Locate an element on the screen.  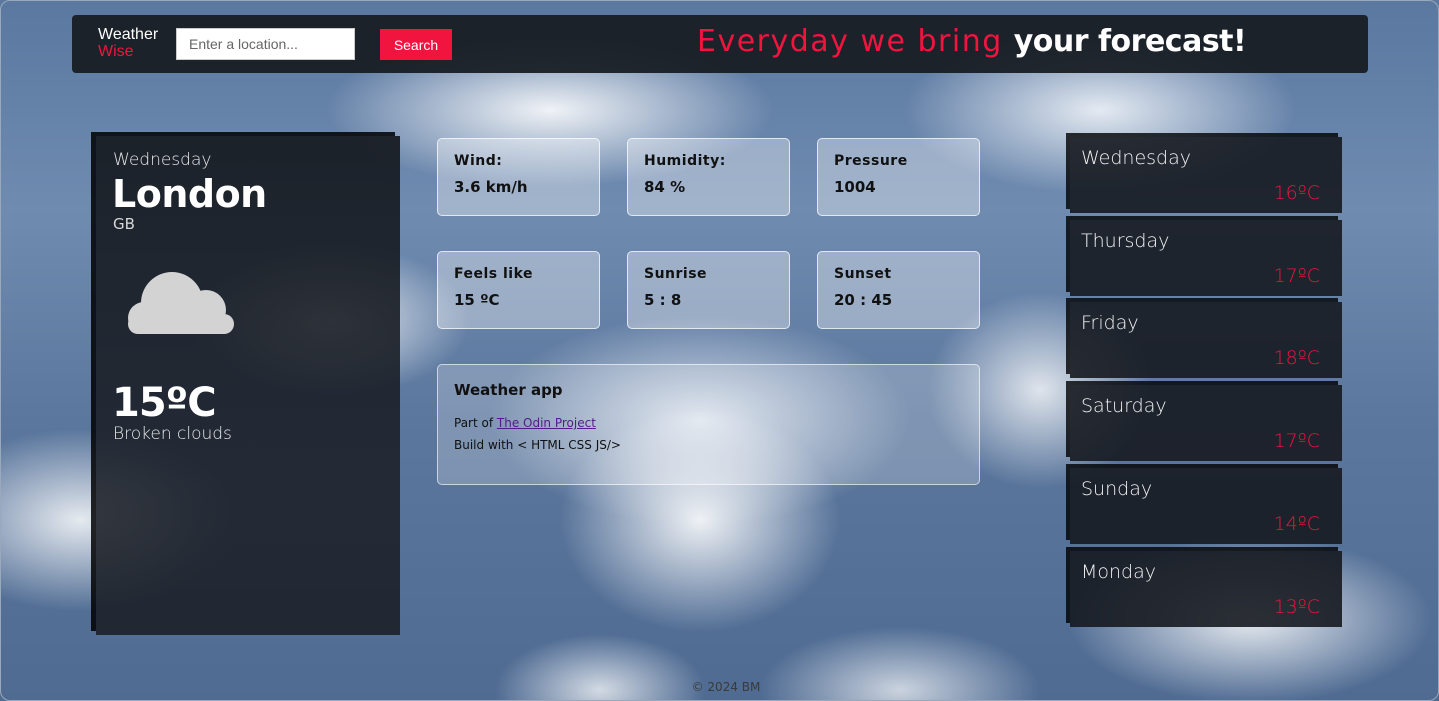
sunset-card: Sunset 20 : 45 is located at coordinates (898, 290).